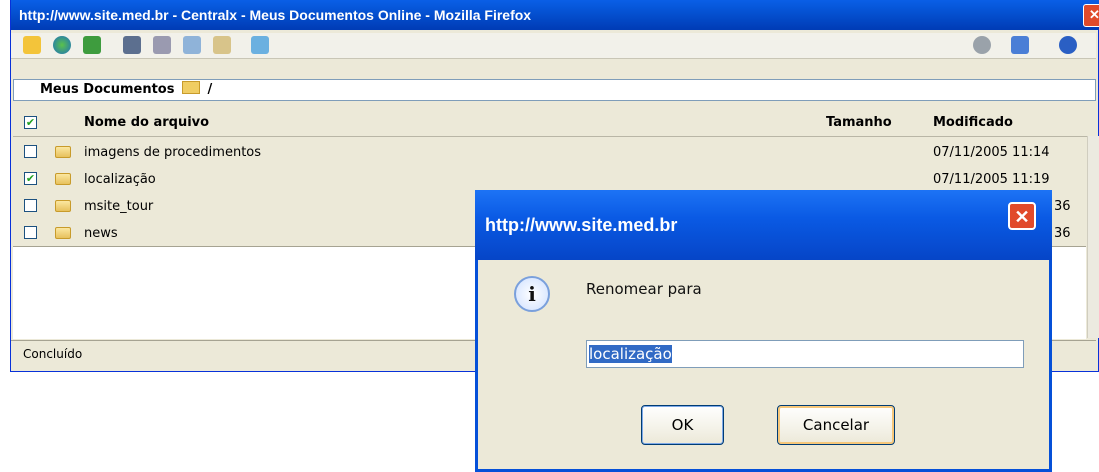 Image resolution: width=1099 pixels, height=472 pixels. Describe the element at coordinates (260, 45) in the screenshot. I see `upload-icon` at that location.